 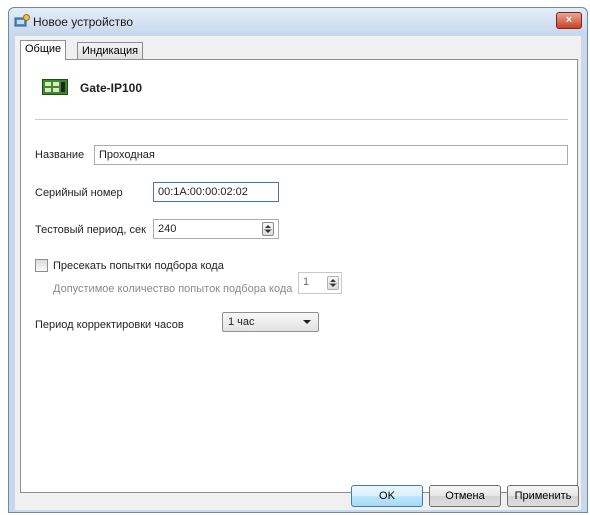 What do you see at coordinates (543, 496) in the screenshot?
I see `apply-button: Применить` at bounding box center [543, 496].